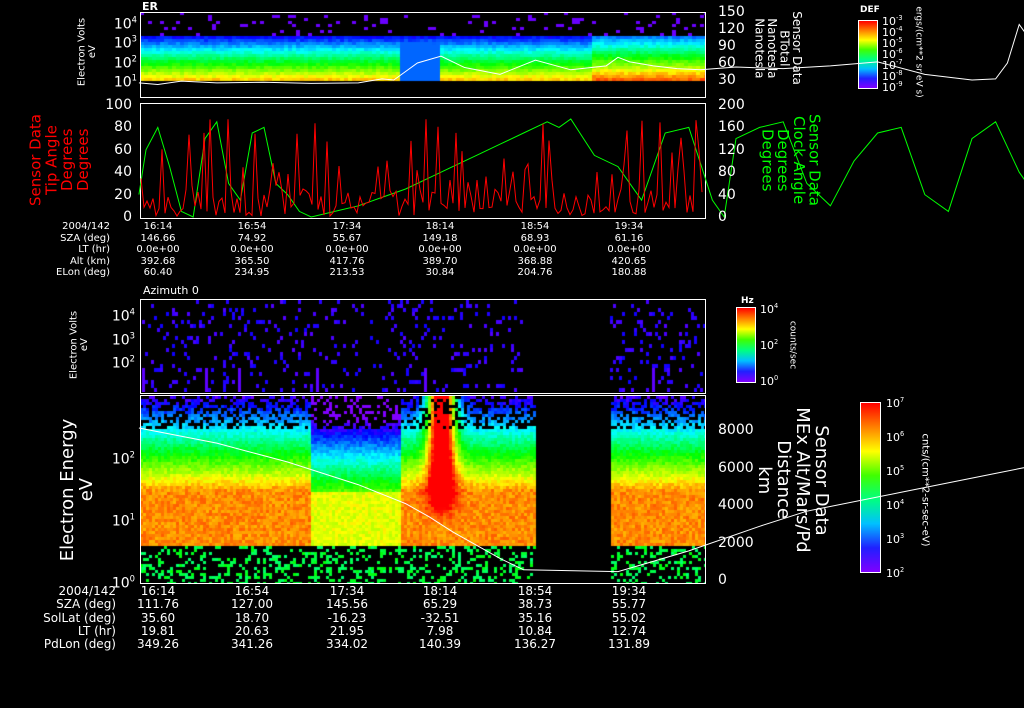 This screenshot has height=708, width=1024. I want to click on y-tick-label: 4000, so click(736, 505).